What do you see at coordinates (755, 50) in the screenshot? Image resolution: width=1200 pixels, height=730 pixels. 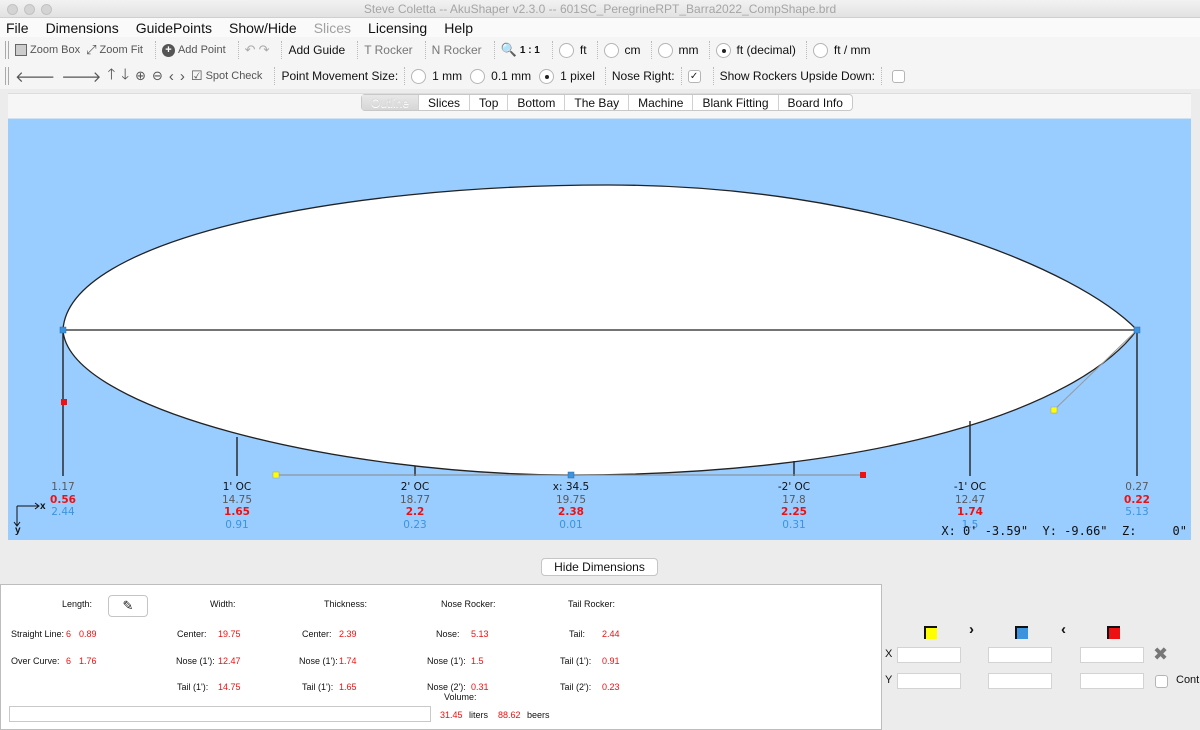 I see `unit-ft-decimal-radio: ft (decimal)` at bounding box center [755, 50].